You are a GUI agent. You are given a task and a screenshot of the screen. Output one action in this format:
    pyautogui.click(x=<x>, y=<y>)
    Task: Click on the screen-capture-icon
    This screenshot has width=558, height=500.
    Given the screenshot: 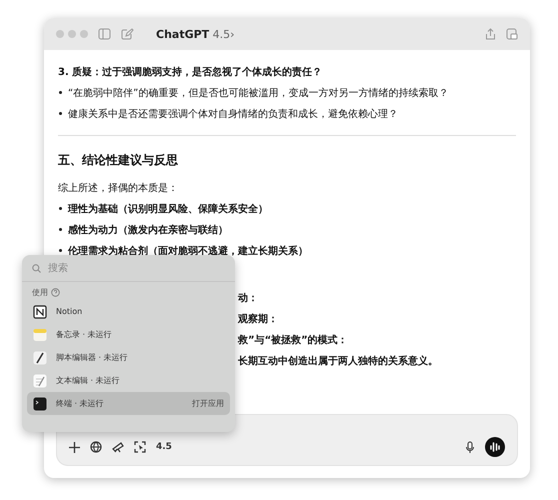 What is the action you would take?
    pyautogui.click(x=140, y=447)
    